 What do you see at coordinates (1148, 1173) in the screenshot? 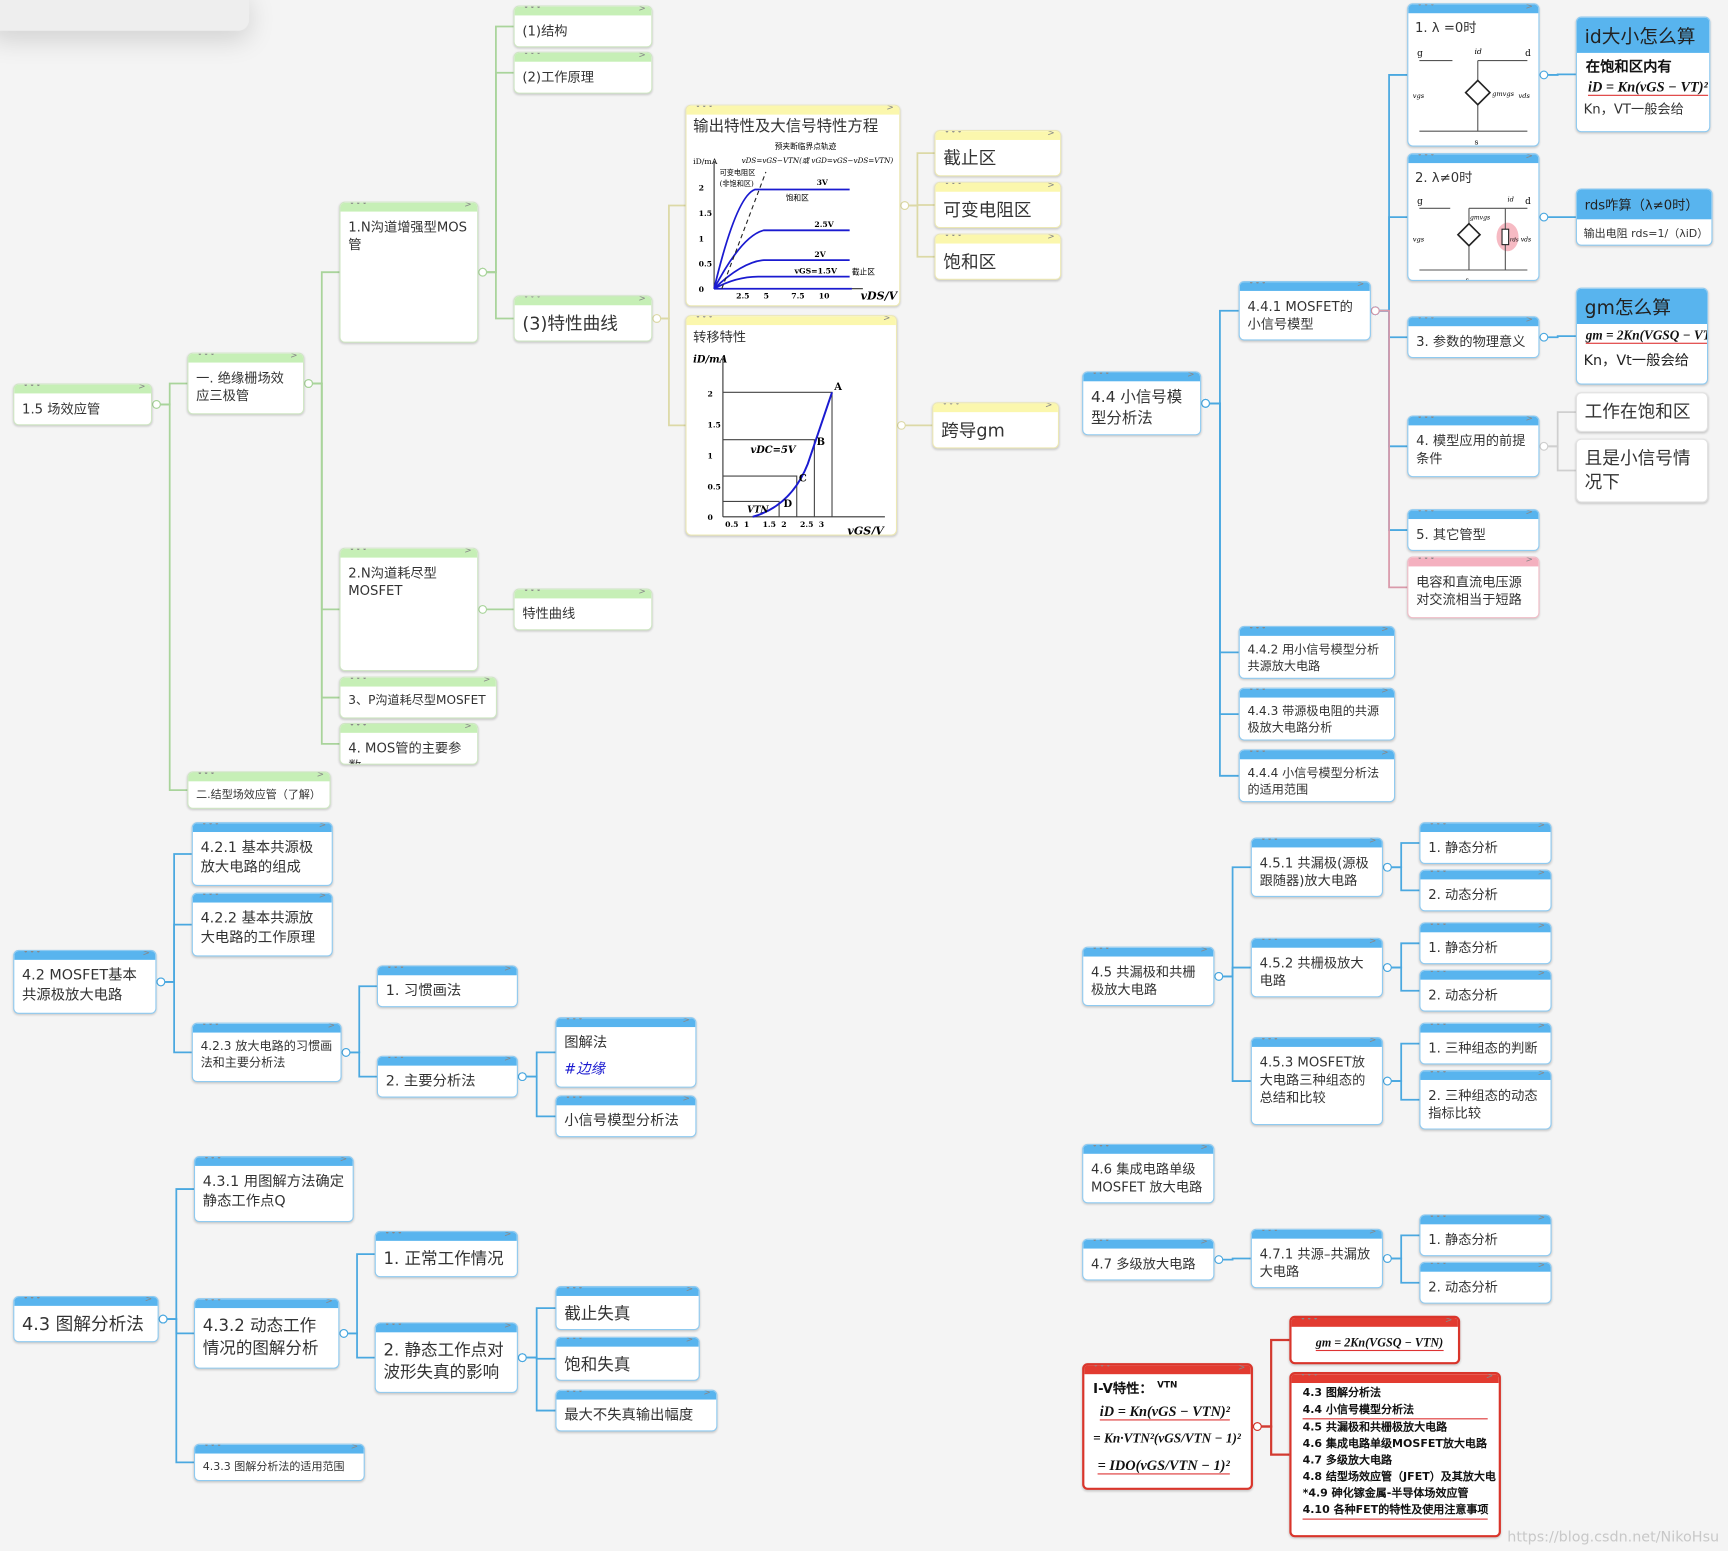
I see `node-b46: ••• >4.6 集成电路单级MOSFET 放大电路` at bounding box center [1148, 1173].